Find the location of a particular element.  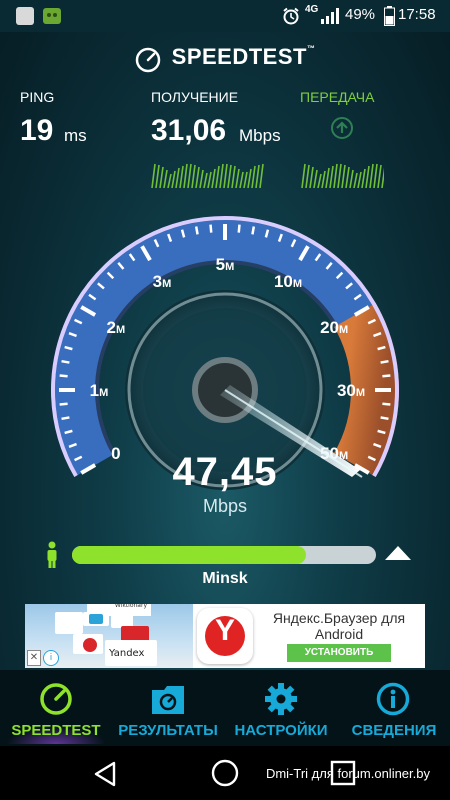

ad-close-icon: ✕ is located at coordinates (34, 658).